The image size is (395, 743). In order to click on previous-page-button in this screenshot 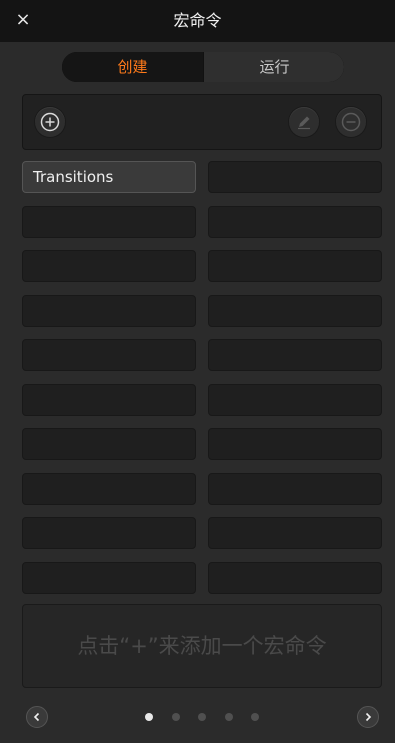, I will do `click(37, 717)`.